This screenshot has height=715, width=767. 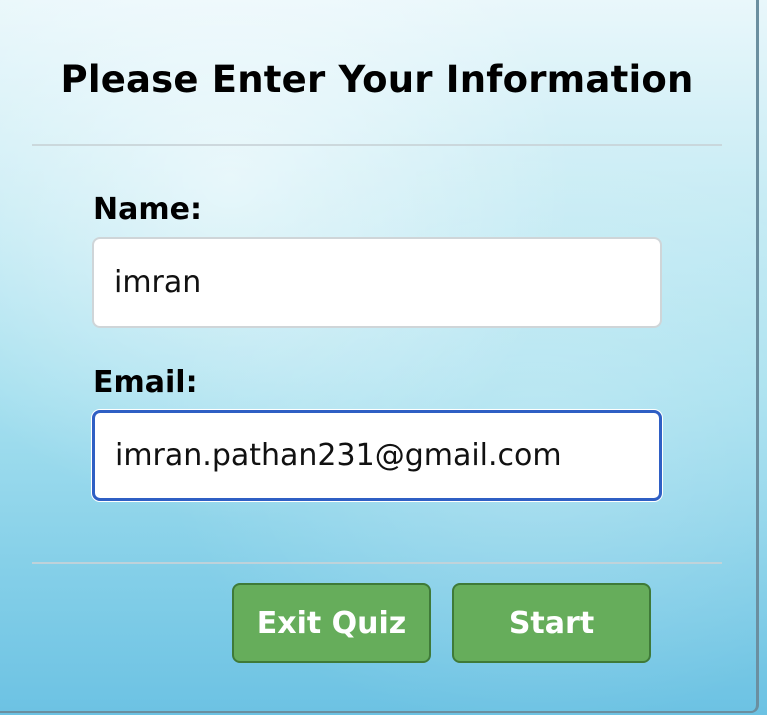 I want to click on name-input, so click(x=377, y=282).